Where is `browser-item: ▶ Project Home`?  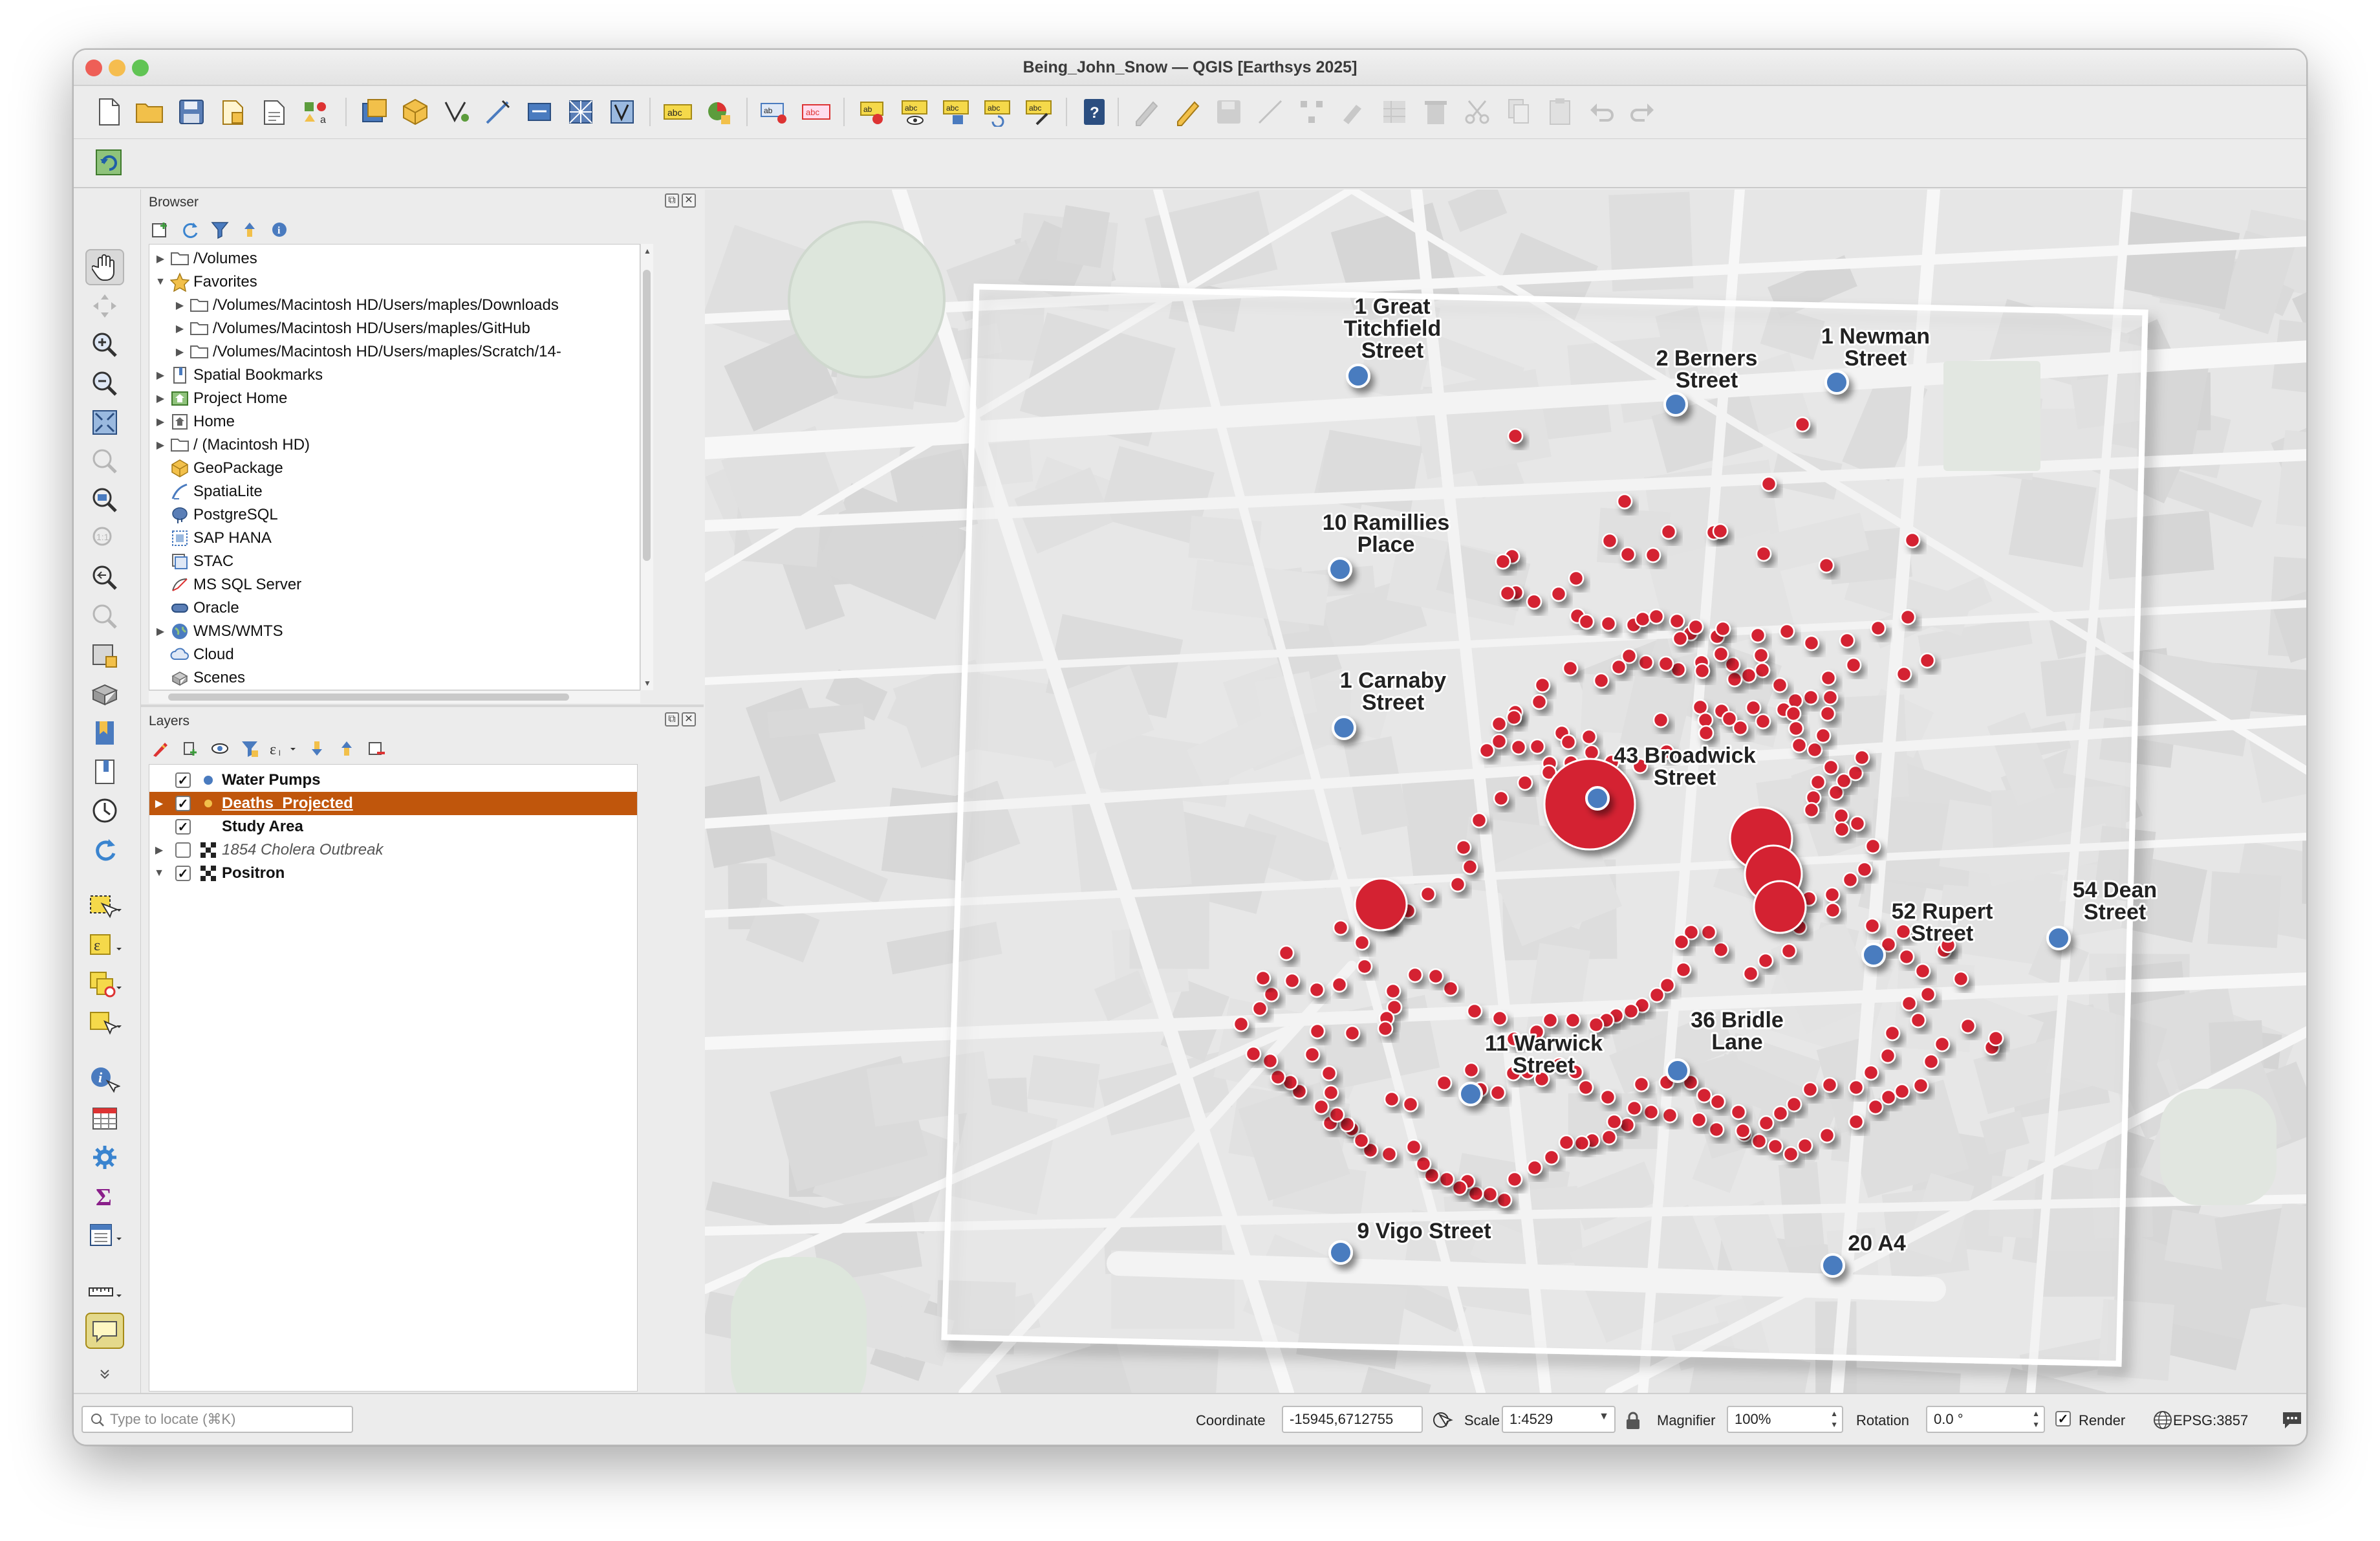
browser-item: ▶ Project Home is located at coordinates (218, 398).